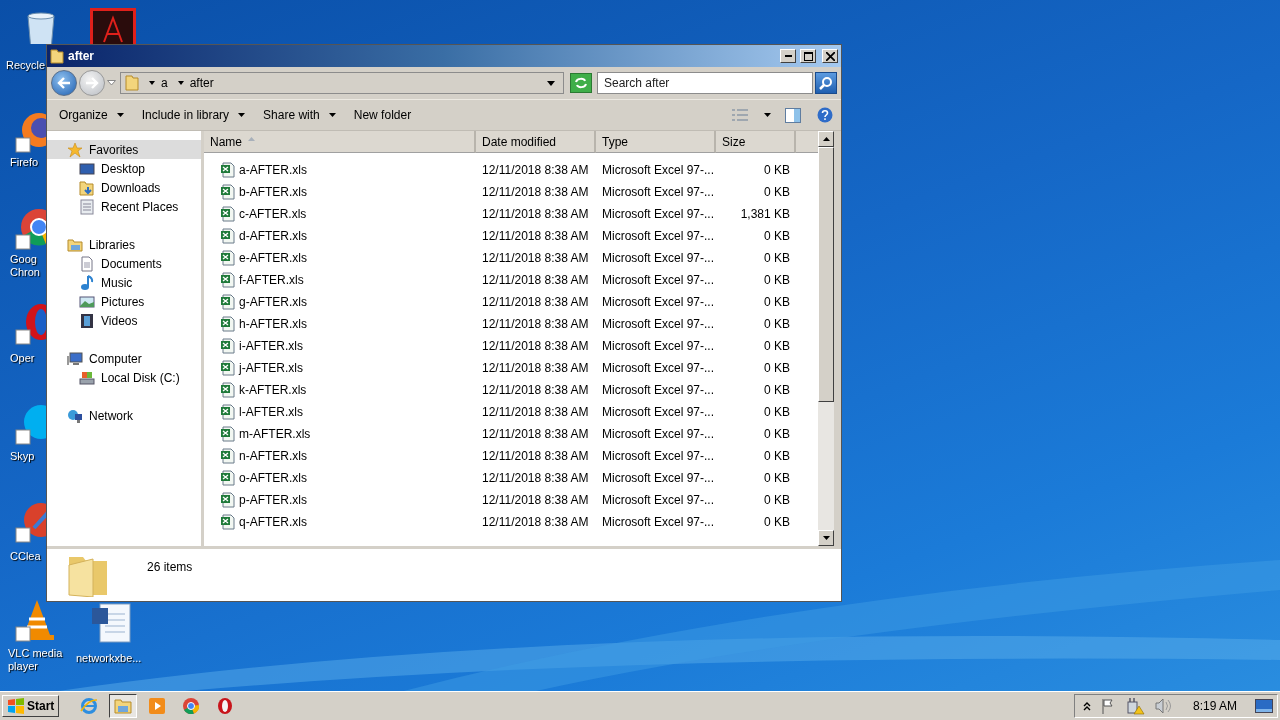 Image resolution: width=1280 pixels, height=720 pixels. I want to click on file-name: h-AFTER.xls, so click(273, 324).